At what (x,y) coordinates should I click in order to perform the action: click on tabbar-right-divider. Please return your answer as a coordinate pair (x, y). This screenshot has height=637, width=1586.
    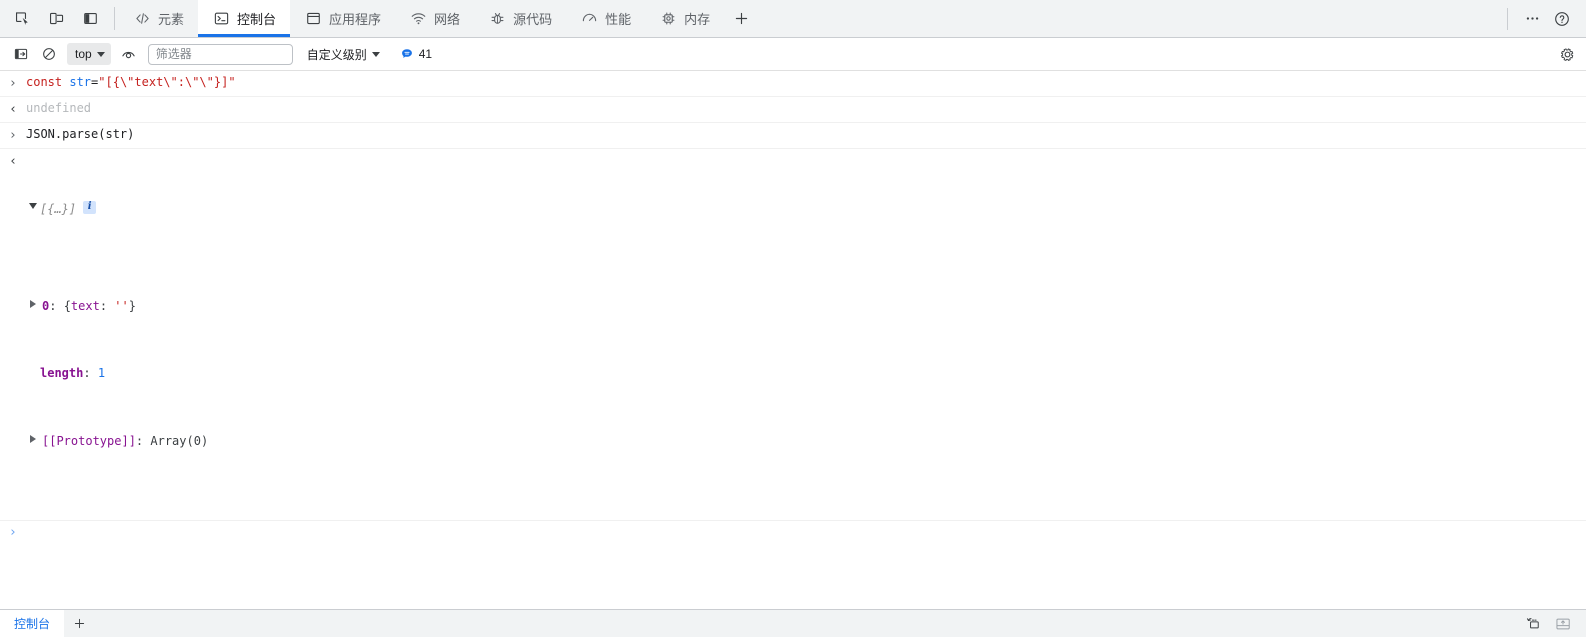
    Looking at the image, I should click on (1507, 18).